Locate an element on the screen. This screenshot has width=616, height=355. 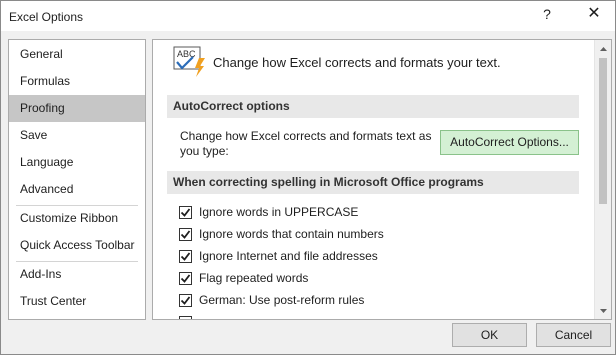
close-button: ✕ is located at coordinates (594, 15).